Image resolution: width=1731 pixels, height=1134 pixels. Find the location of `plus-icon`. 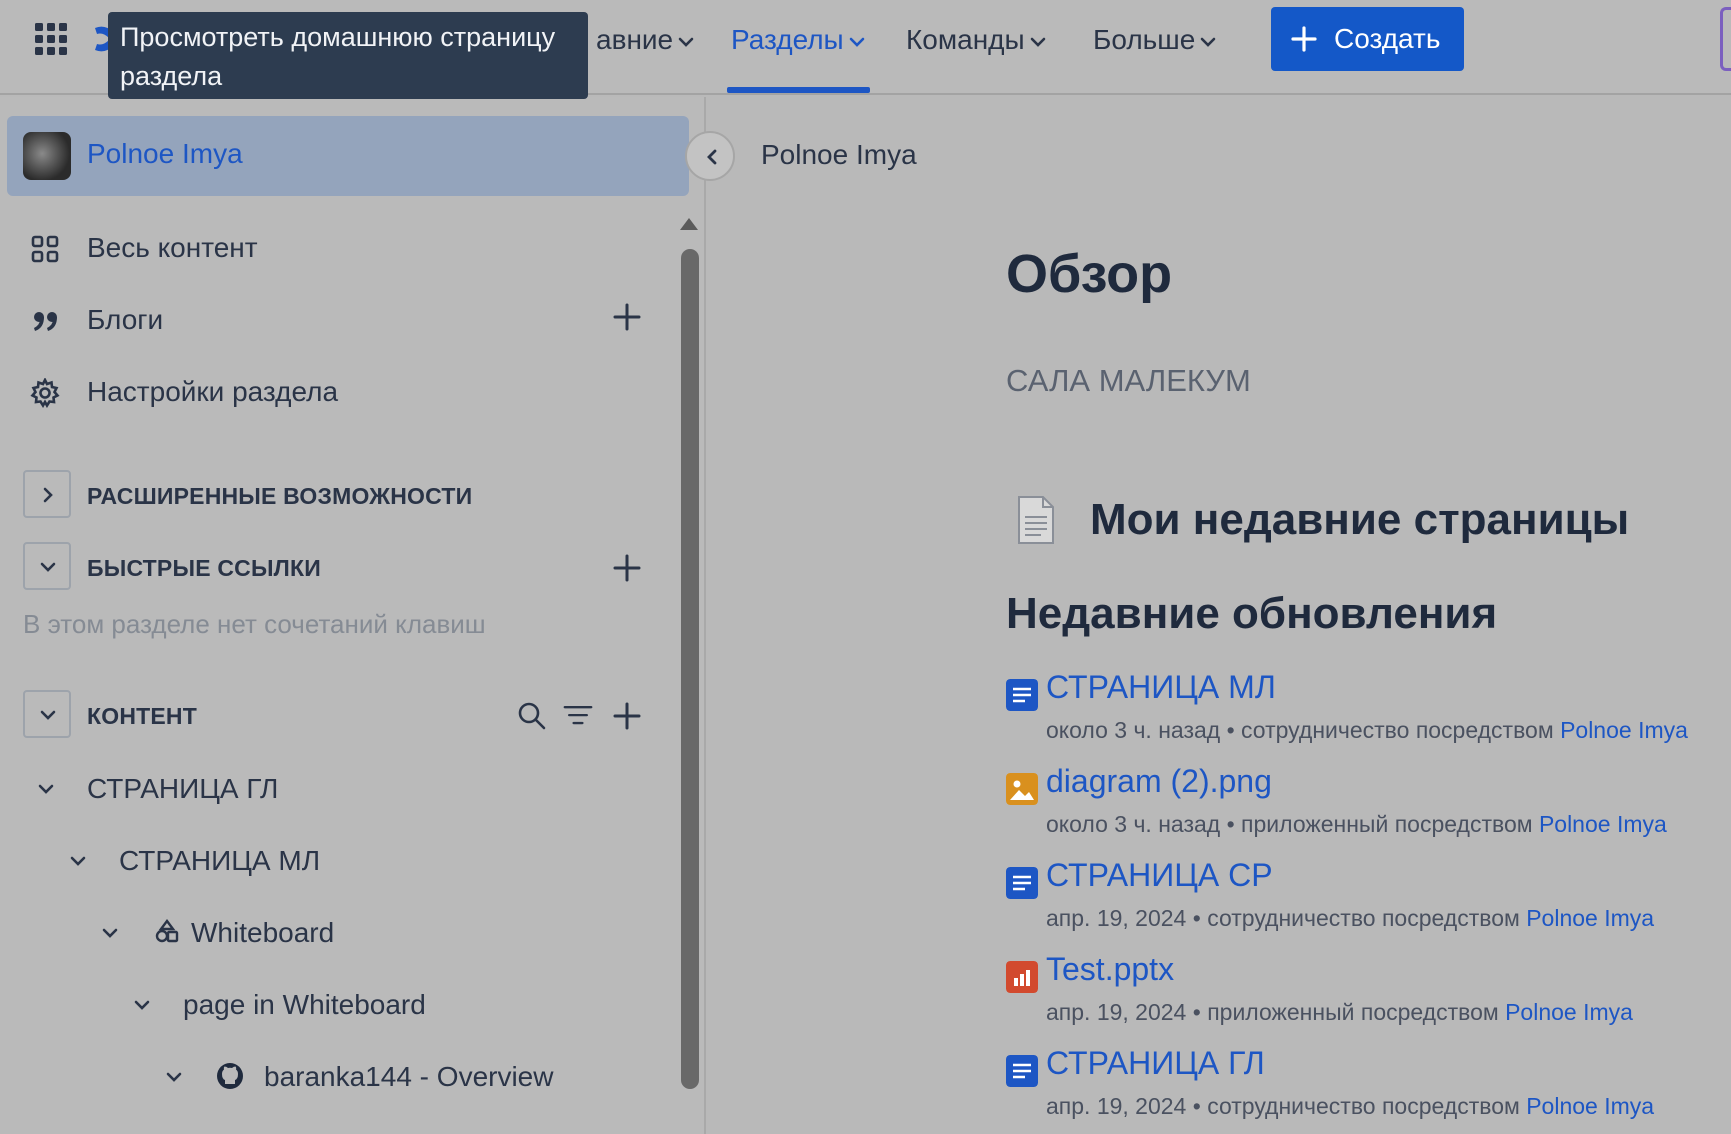

plus-icon is located at coordinates (1304, 39).